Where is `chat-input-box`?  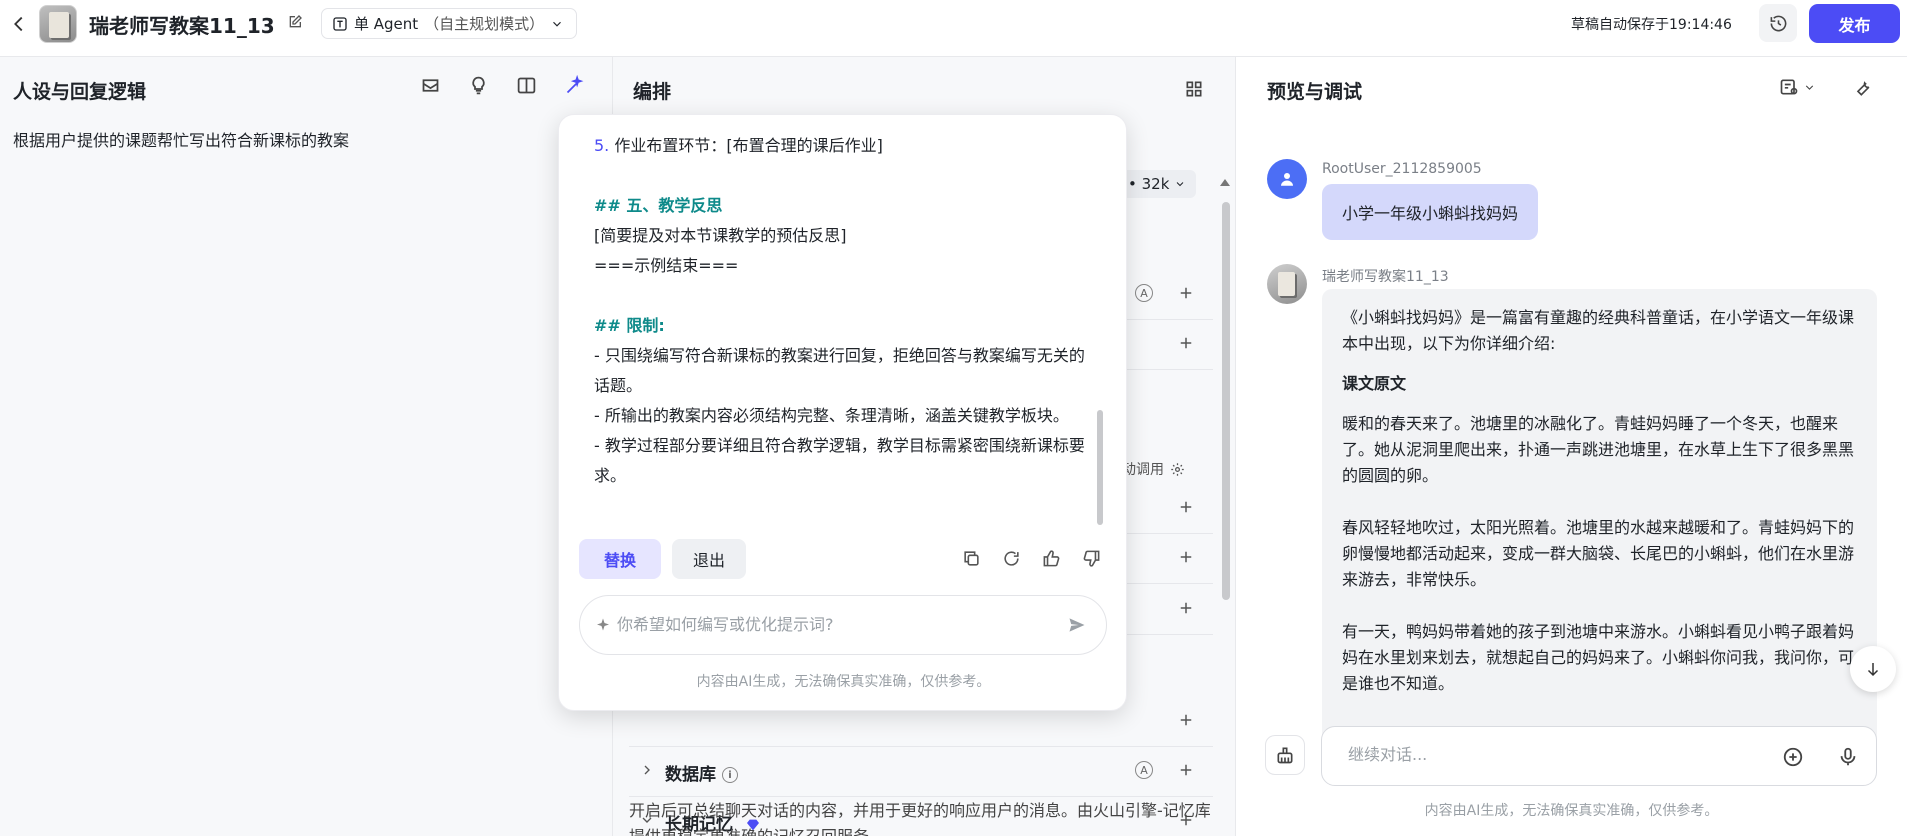 chat-input-box is located at coordinates (1599, 756).